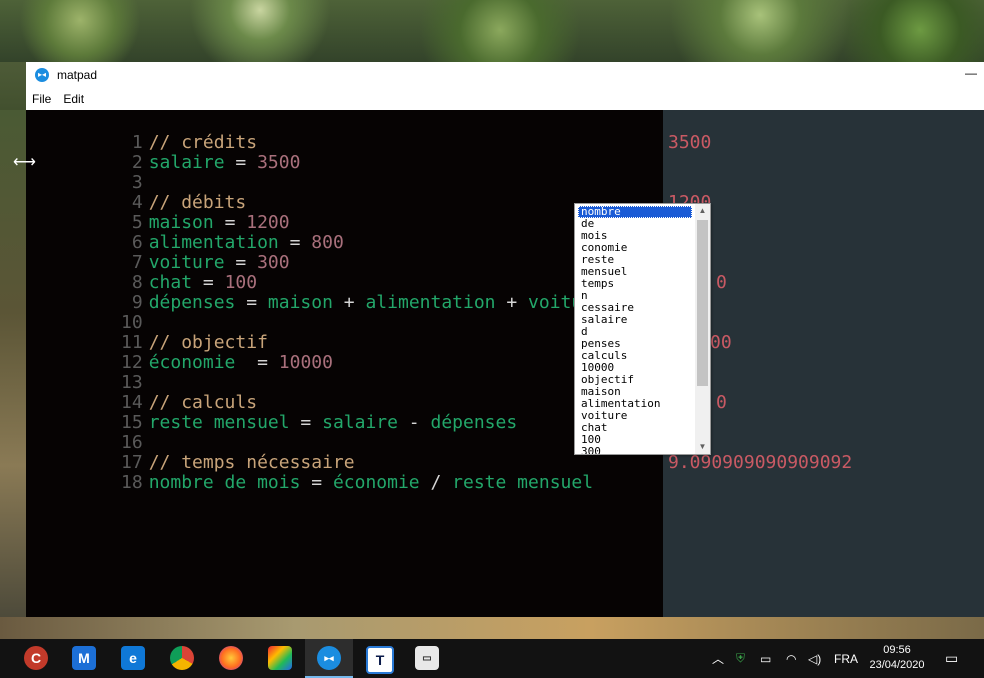 Image resolution: width=984 pixels, height=678 pixels. What do you see at coordinates (492, 31) in the screenshot?
I see `desktop-wallpaper` at bounding box center [492, 31].